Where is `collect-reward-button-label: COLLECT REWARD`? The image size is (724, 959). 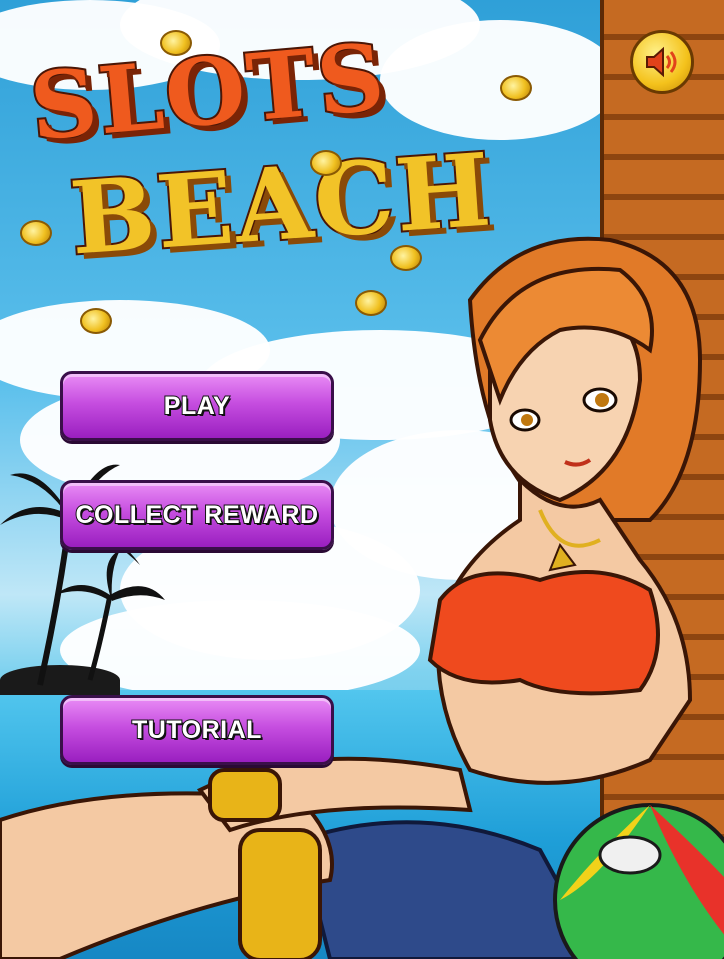 collect-reward-button-label: COLLECT REWARD is located at coordinates (196, 515).